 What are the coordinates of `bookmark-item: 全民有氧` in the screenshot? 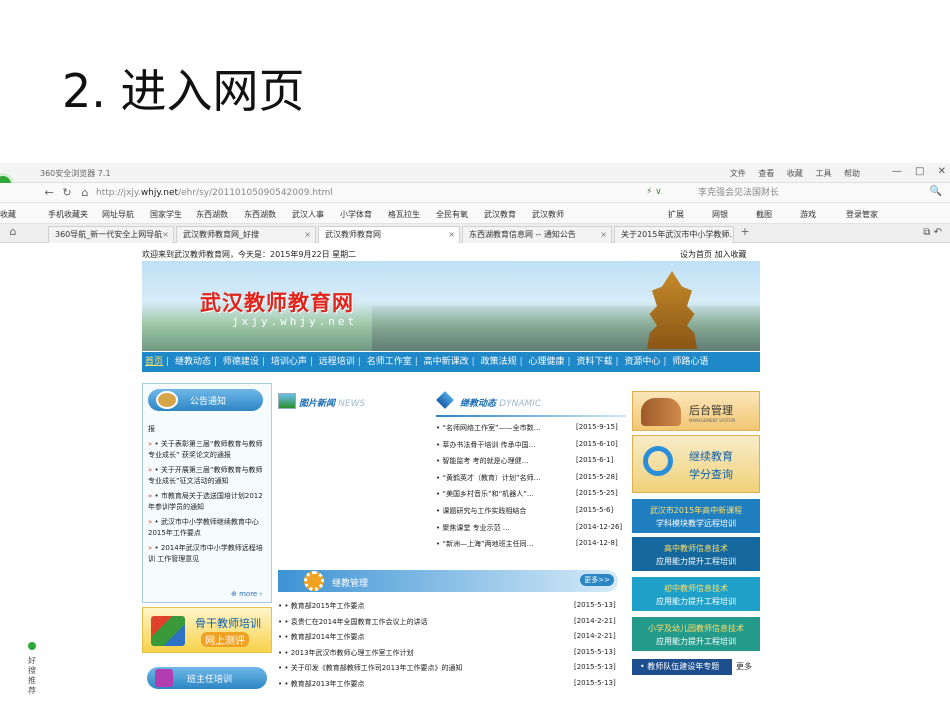 It's located at (452, 214).